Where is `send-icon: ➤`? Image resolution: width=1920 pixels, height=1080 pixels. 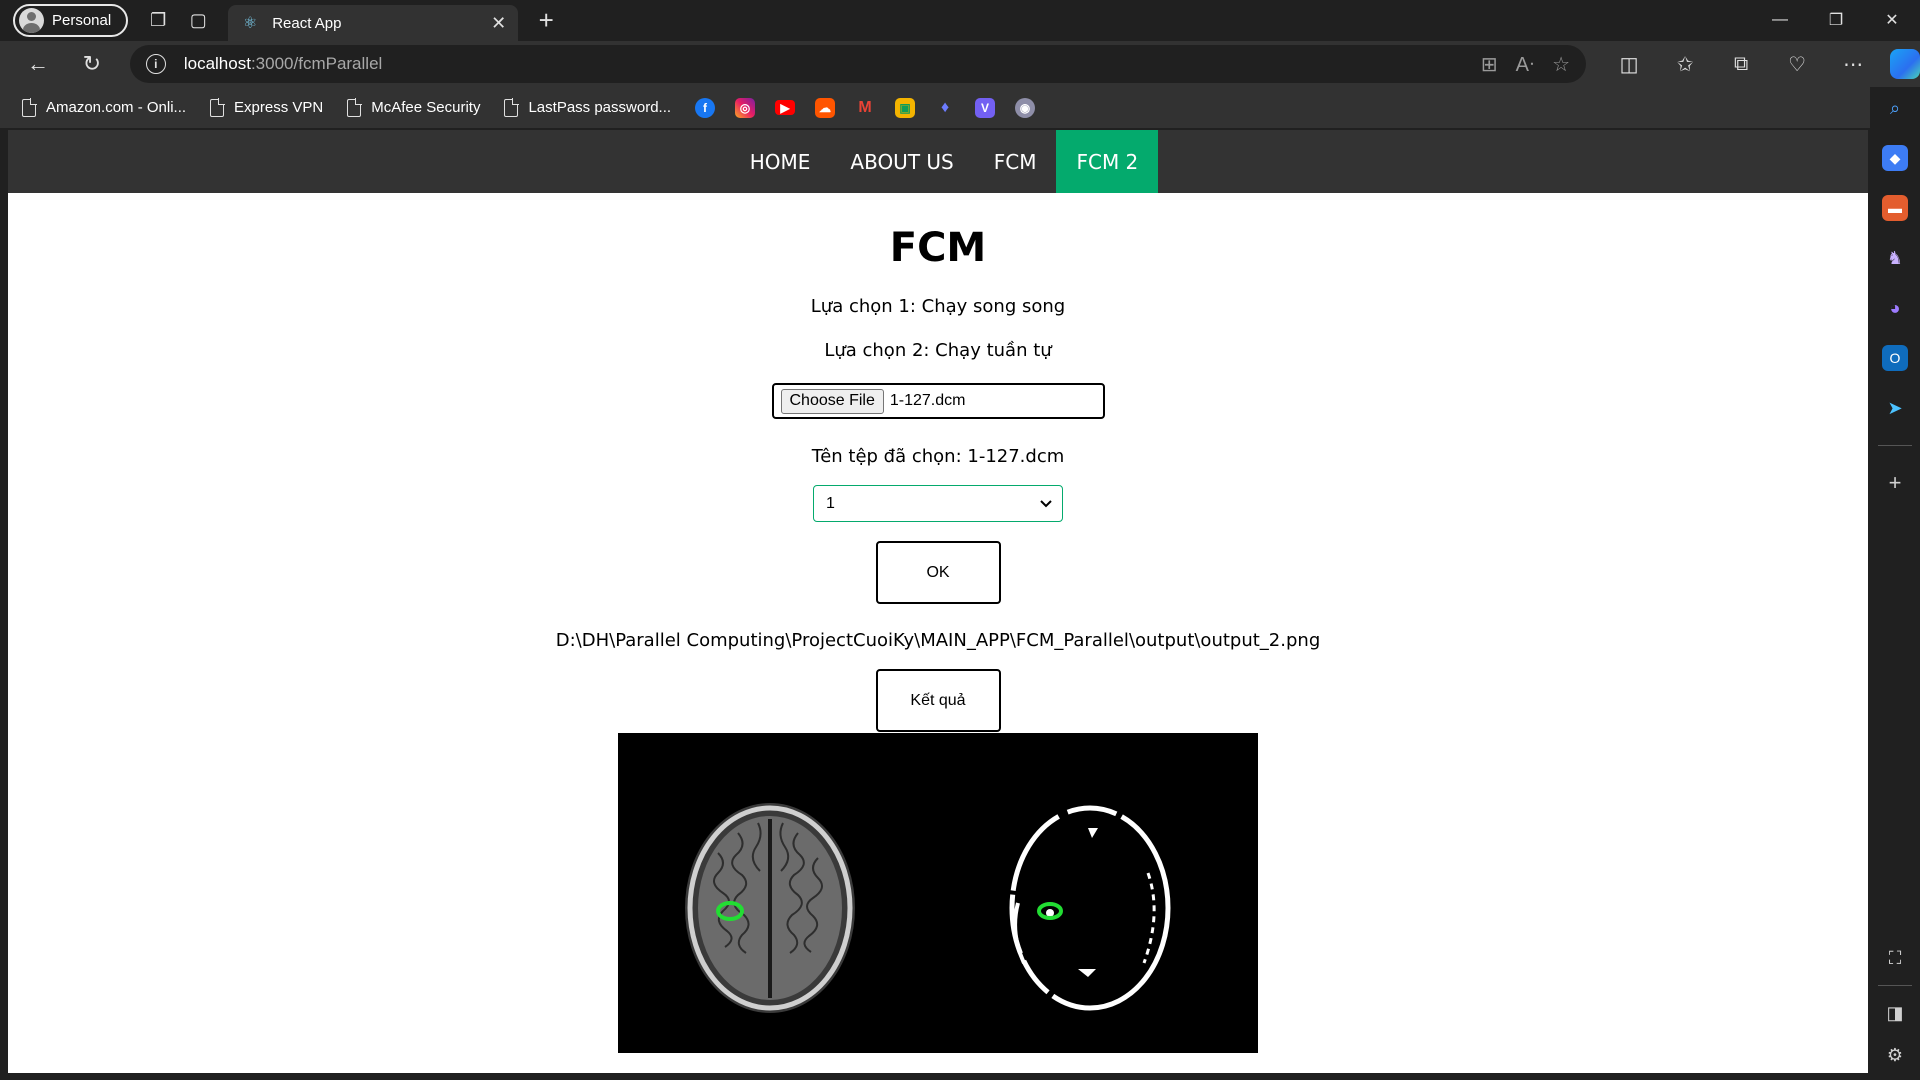
send-icon: ➤ is located at coordinates (1895, 408).